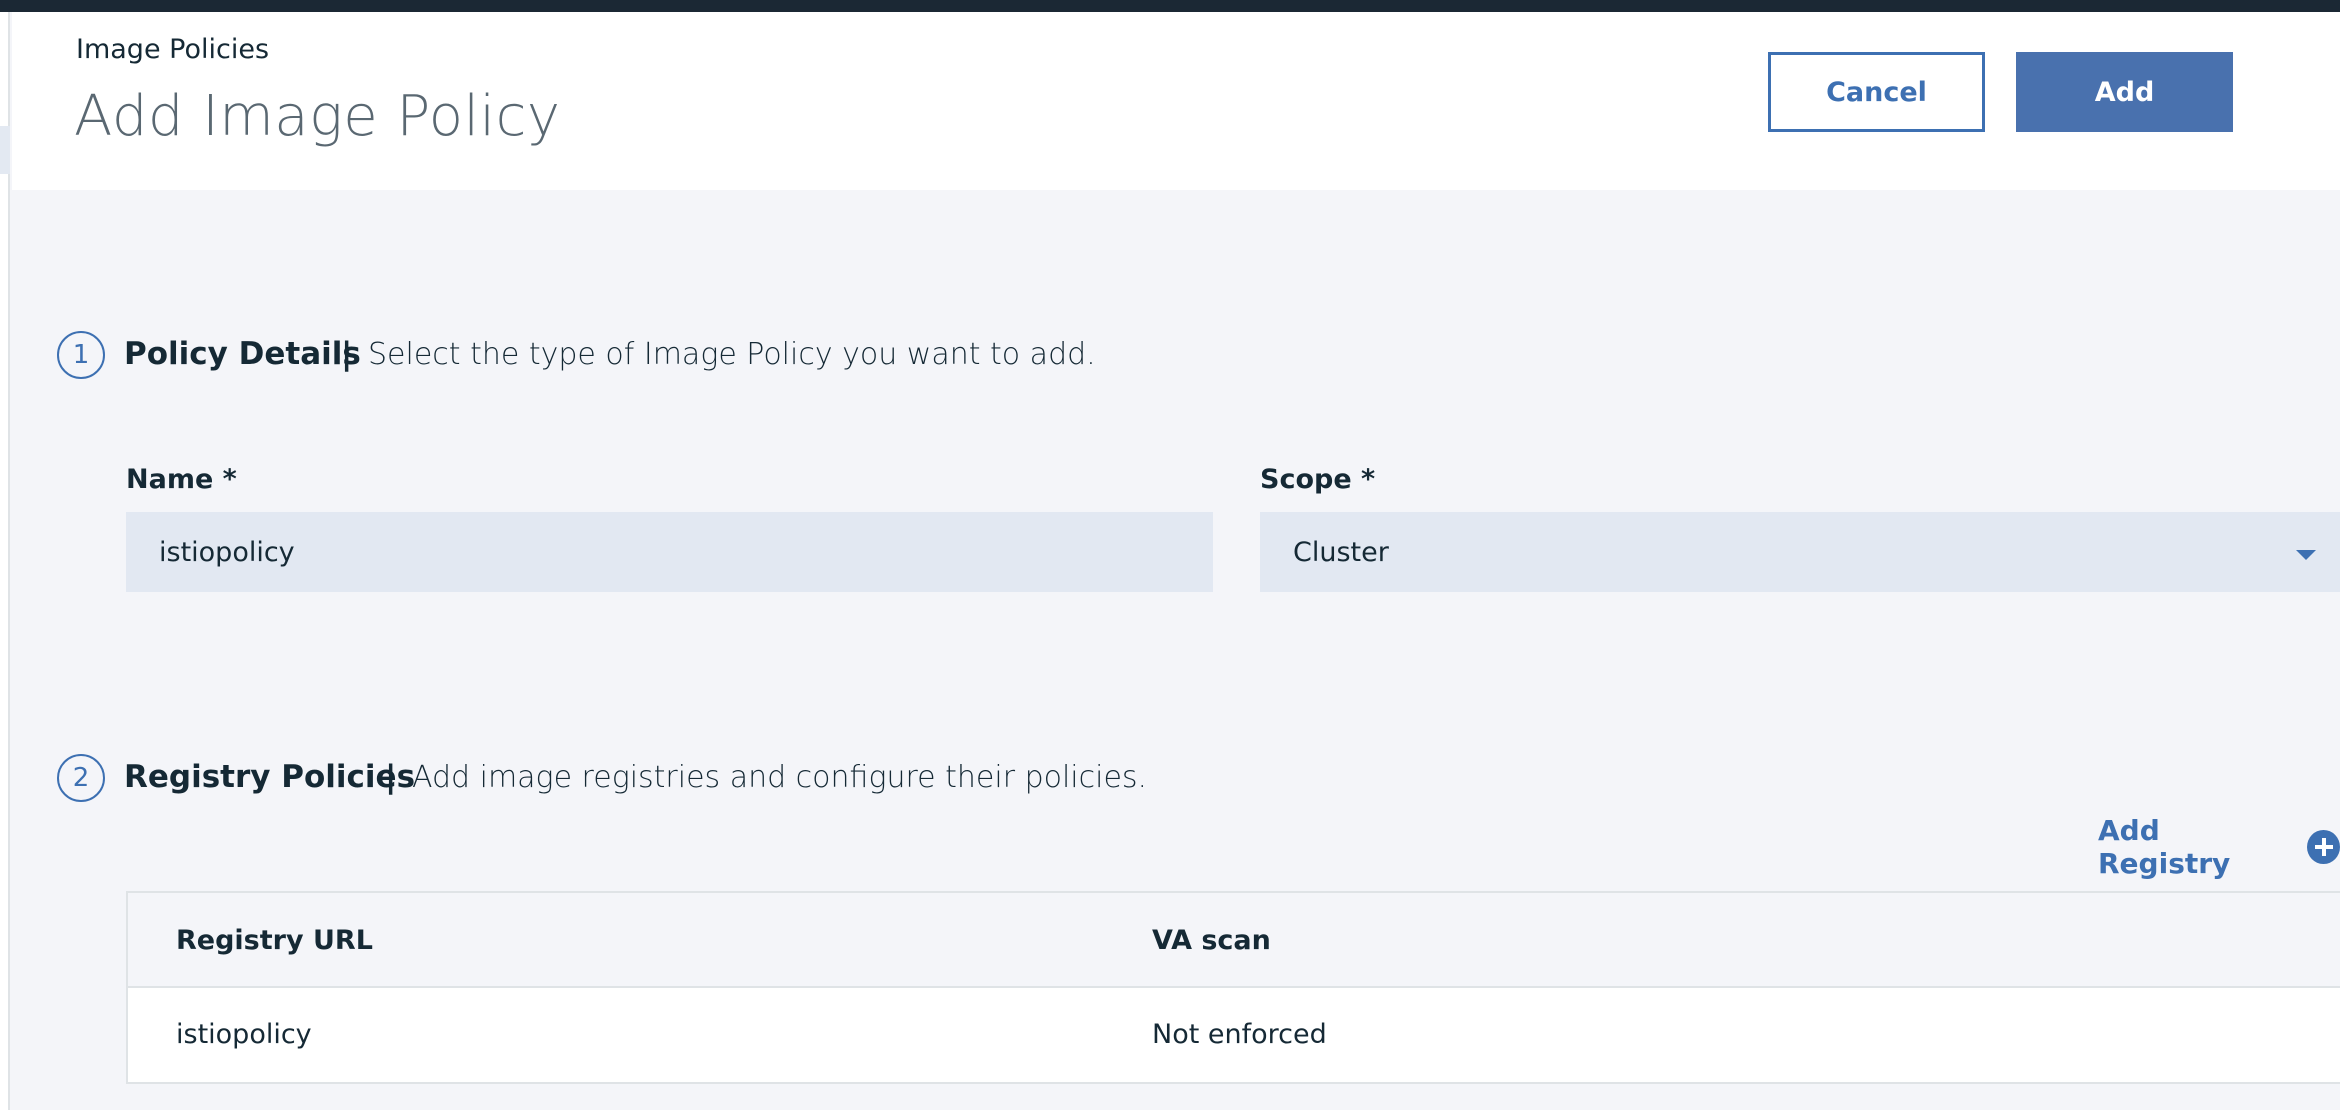 The height and width of the screenshot is (1110, 2340). Describe the element at coordinates (669, 552) in the screenshot. I see `name-input: istiopolicy` at that location.